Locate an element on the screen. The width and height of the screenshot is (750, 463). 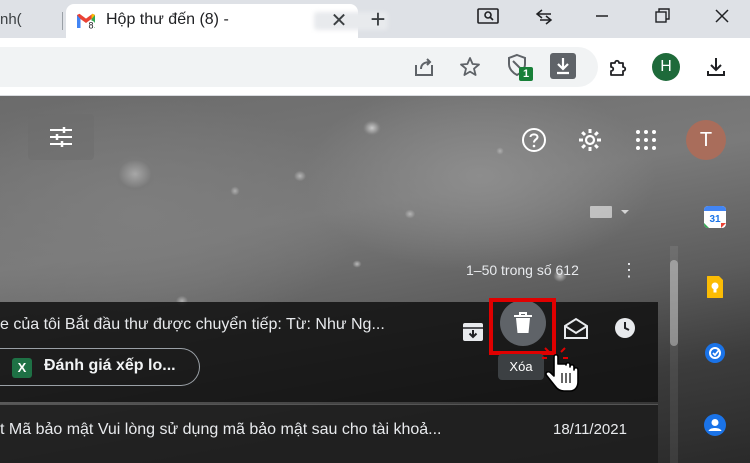
google-keep-icon is located at coordinates (715, 287).